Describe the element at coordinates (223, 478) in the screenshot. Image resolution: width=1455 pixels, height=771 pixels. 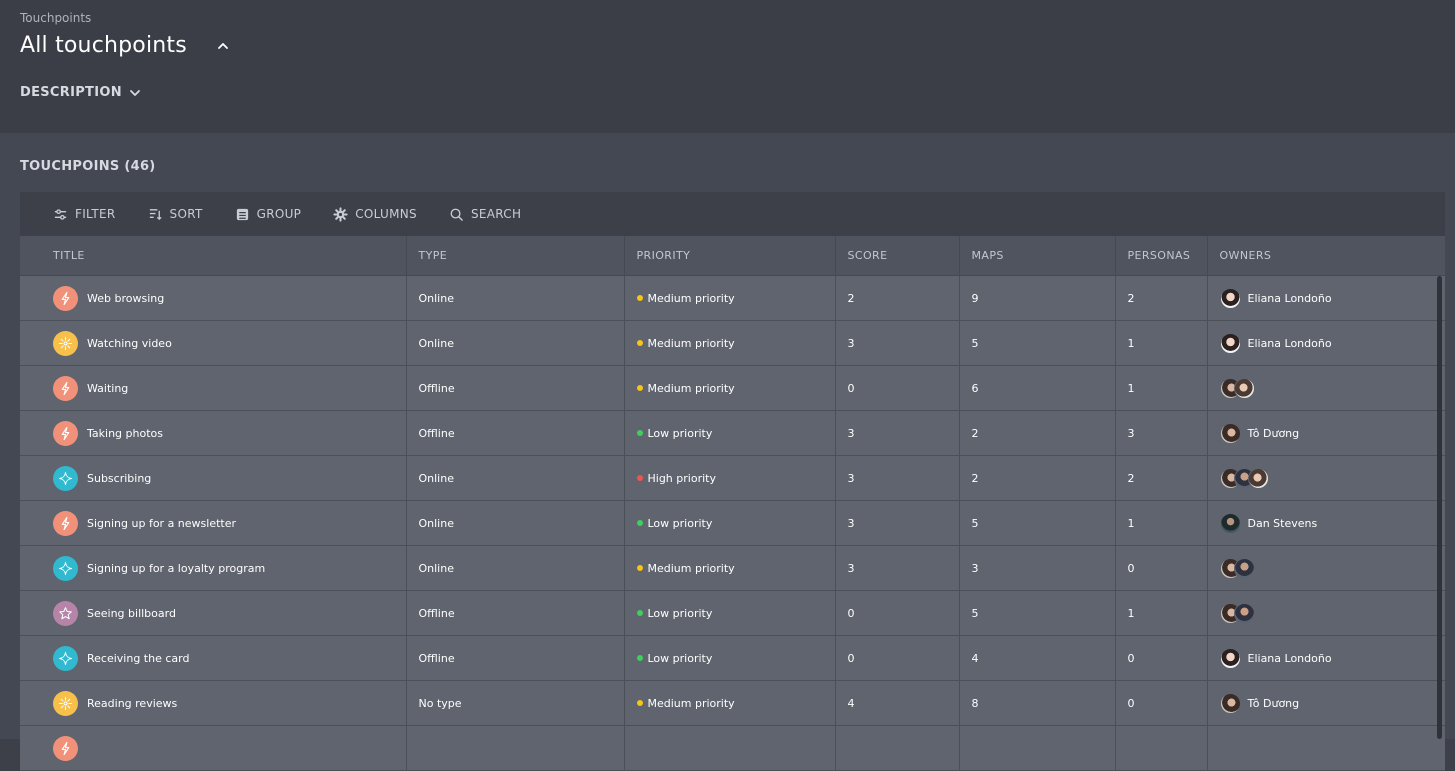
I see `title-cell: Subscribing` at that location.